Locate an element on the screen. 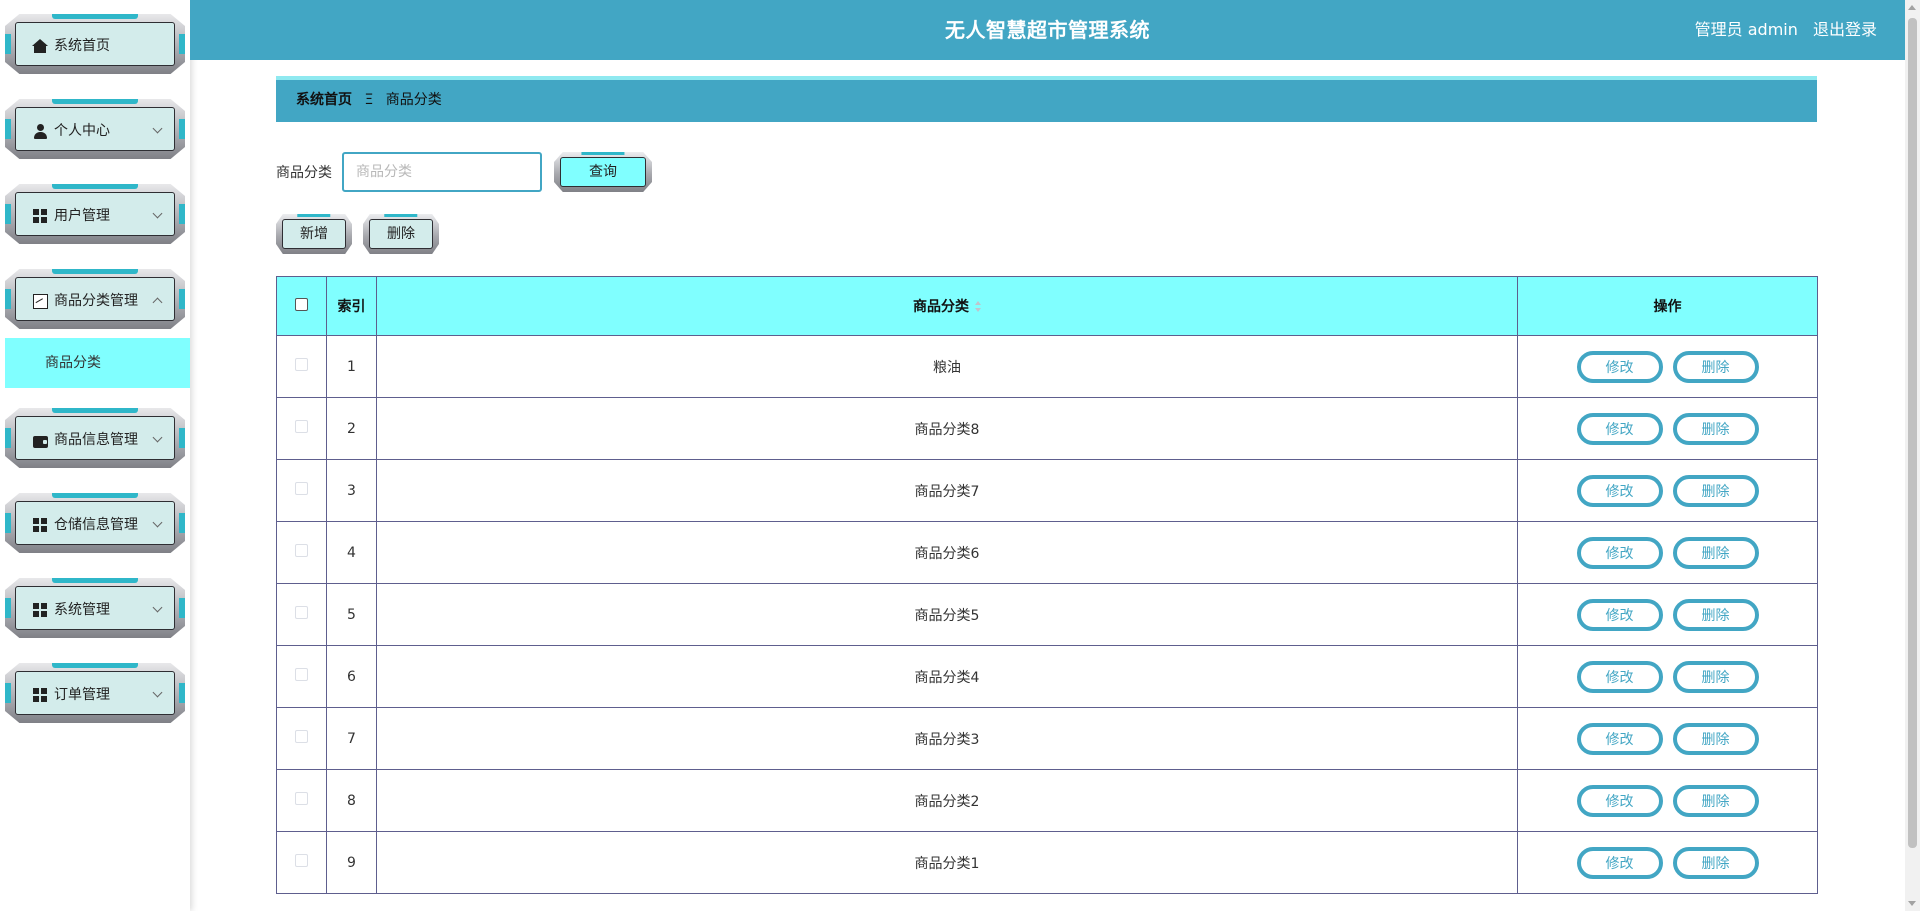 The height and width of the screenshot is (911, 1920). page-scrollbar is located at coordinates (1912, 455).